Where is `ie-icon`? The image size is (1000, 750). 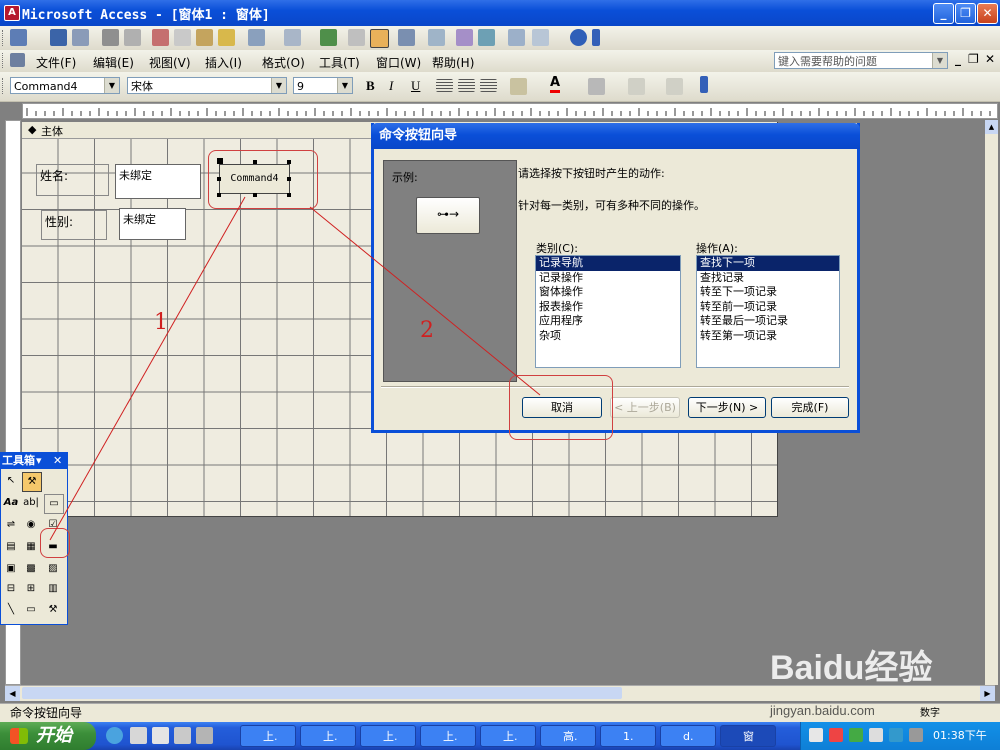
ie-icon is located at coordinates (114, 735).